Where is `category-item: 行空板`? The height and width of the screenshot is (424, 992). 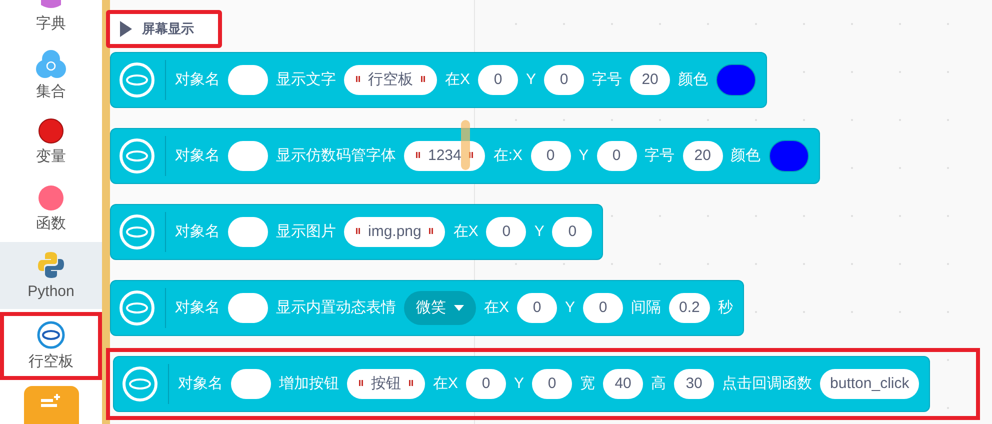
category-item: 行空板 is located at coordinates (51, 346).